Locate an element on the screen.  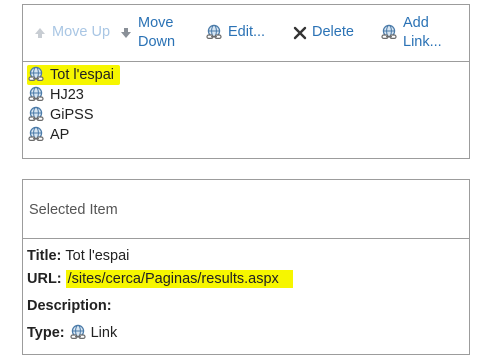
move-down-label-line1: Move is located at coordinates (156, 23).